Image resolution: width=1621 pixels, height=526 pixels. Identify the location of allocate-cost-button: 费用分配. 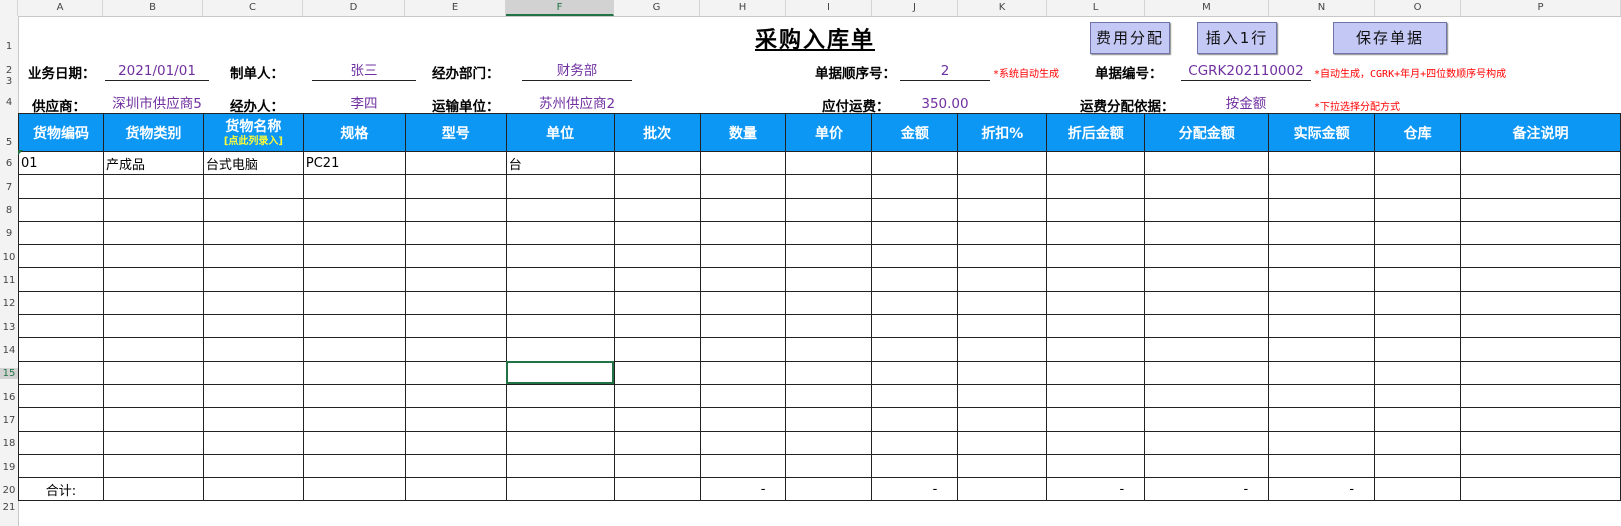
(1130, 38).